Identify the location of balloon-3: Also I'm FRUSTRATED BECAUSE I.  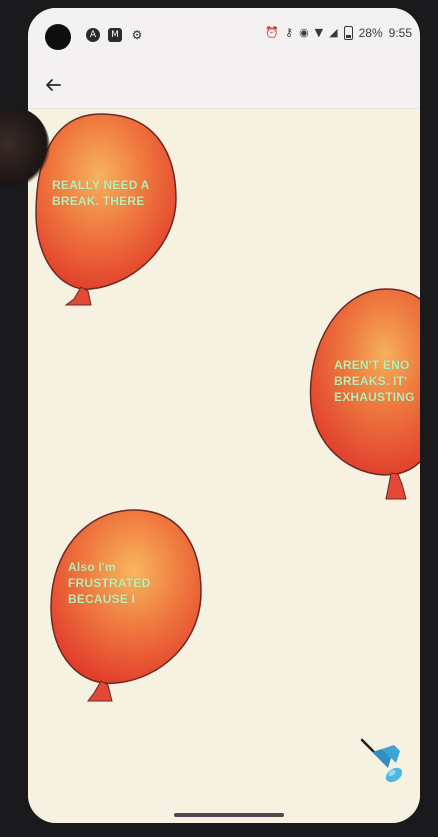
(126, 607).